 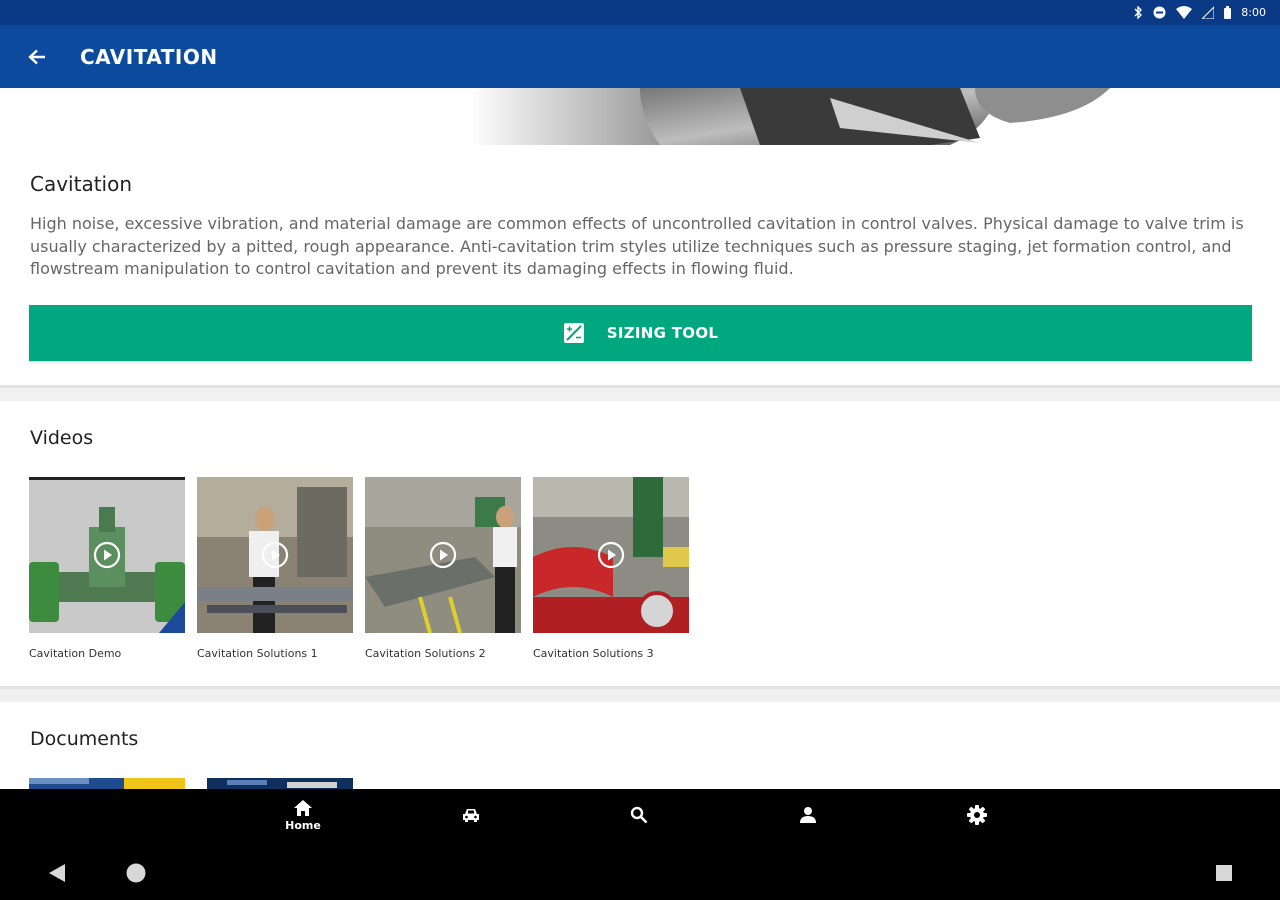 I want to click on car-icon, so click(x=471, y=815).